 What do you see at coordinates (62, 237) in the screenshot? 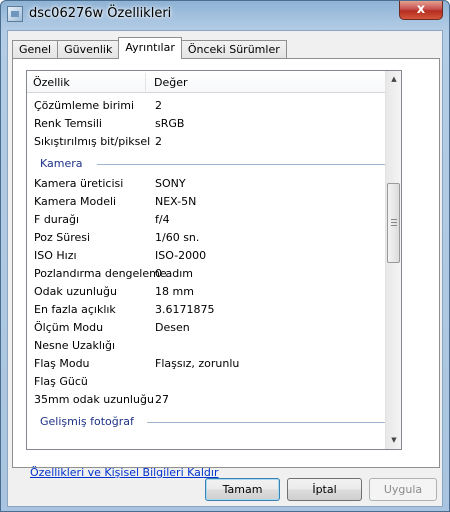
I see `property-name: Poz Süresi` at bounding box center [62, 237].